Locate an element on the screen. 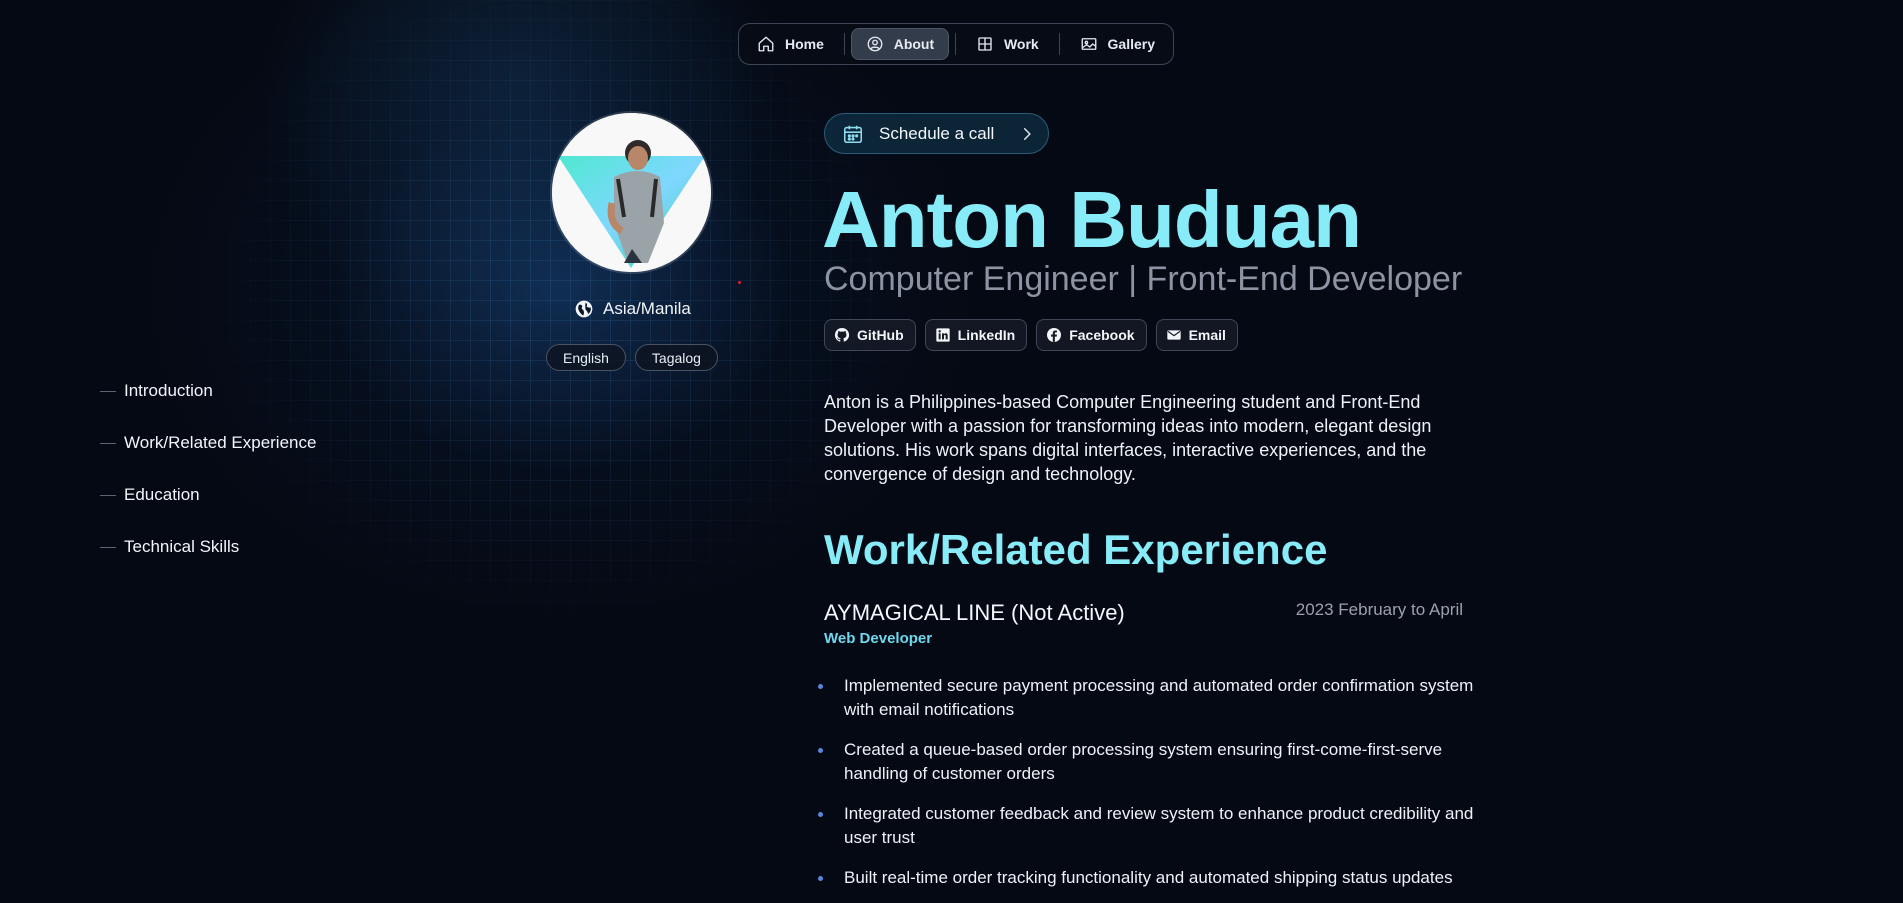 The height and width of the screenshot is (903, 1903). cursor-dot is located at coordinates (739, 282).